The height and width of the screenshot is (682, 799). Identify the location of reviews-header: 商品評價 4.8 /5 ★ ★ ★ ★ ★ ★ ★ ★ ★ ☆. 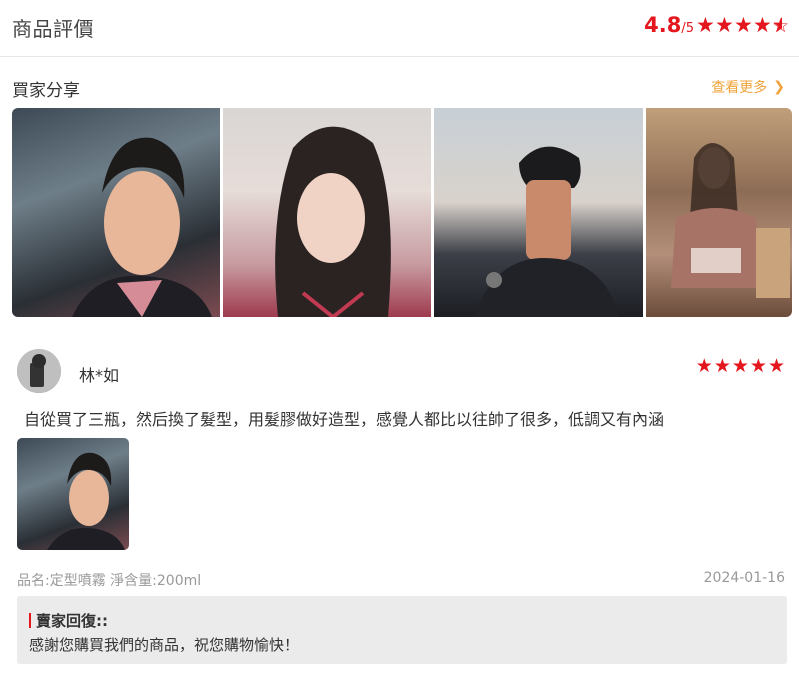
(399, 28).